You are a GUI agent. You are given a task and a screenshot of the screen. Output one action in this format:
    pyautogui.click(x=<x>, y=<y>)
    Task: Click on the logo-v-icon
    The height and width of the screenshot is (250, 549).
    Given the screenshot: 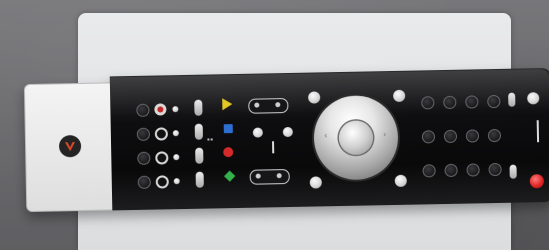 What is the action you would take?
    pyautogui.click(x=70, y=146)
    